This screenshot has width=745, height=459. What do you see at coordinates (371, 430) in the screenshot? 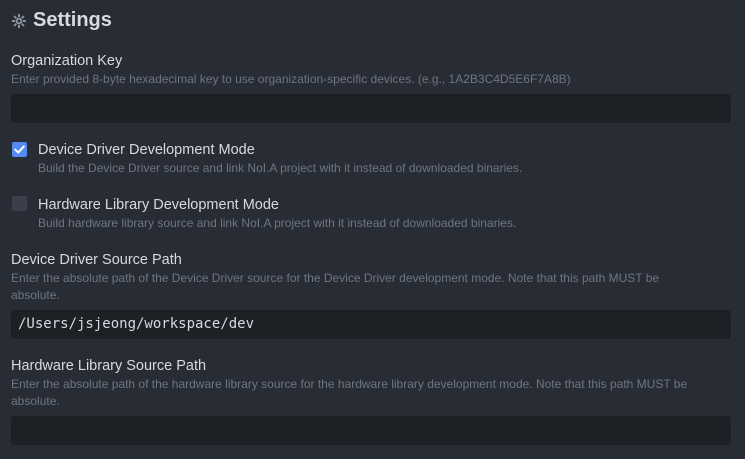
I see `hwlib-source-path-input` at bounding box center [371, 430].